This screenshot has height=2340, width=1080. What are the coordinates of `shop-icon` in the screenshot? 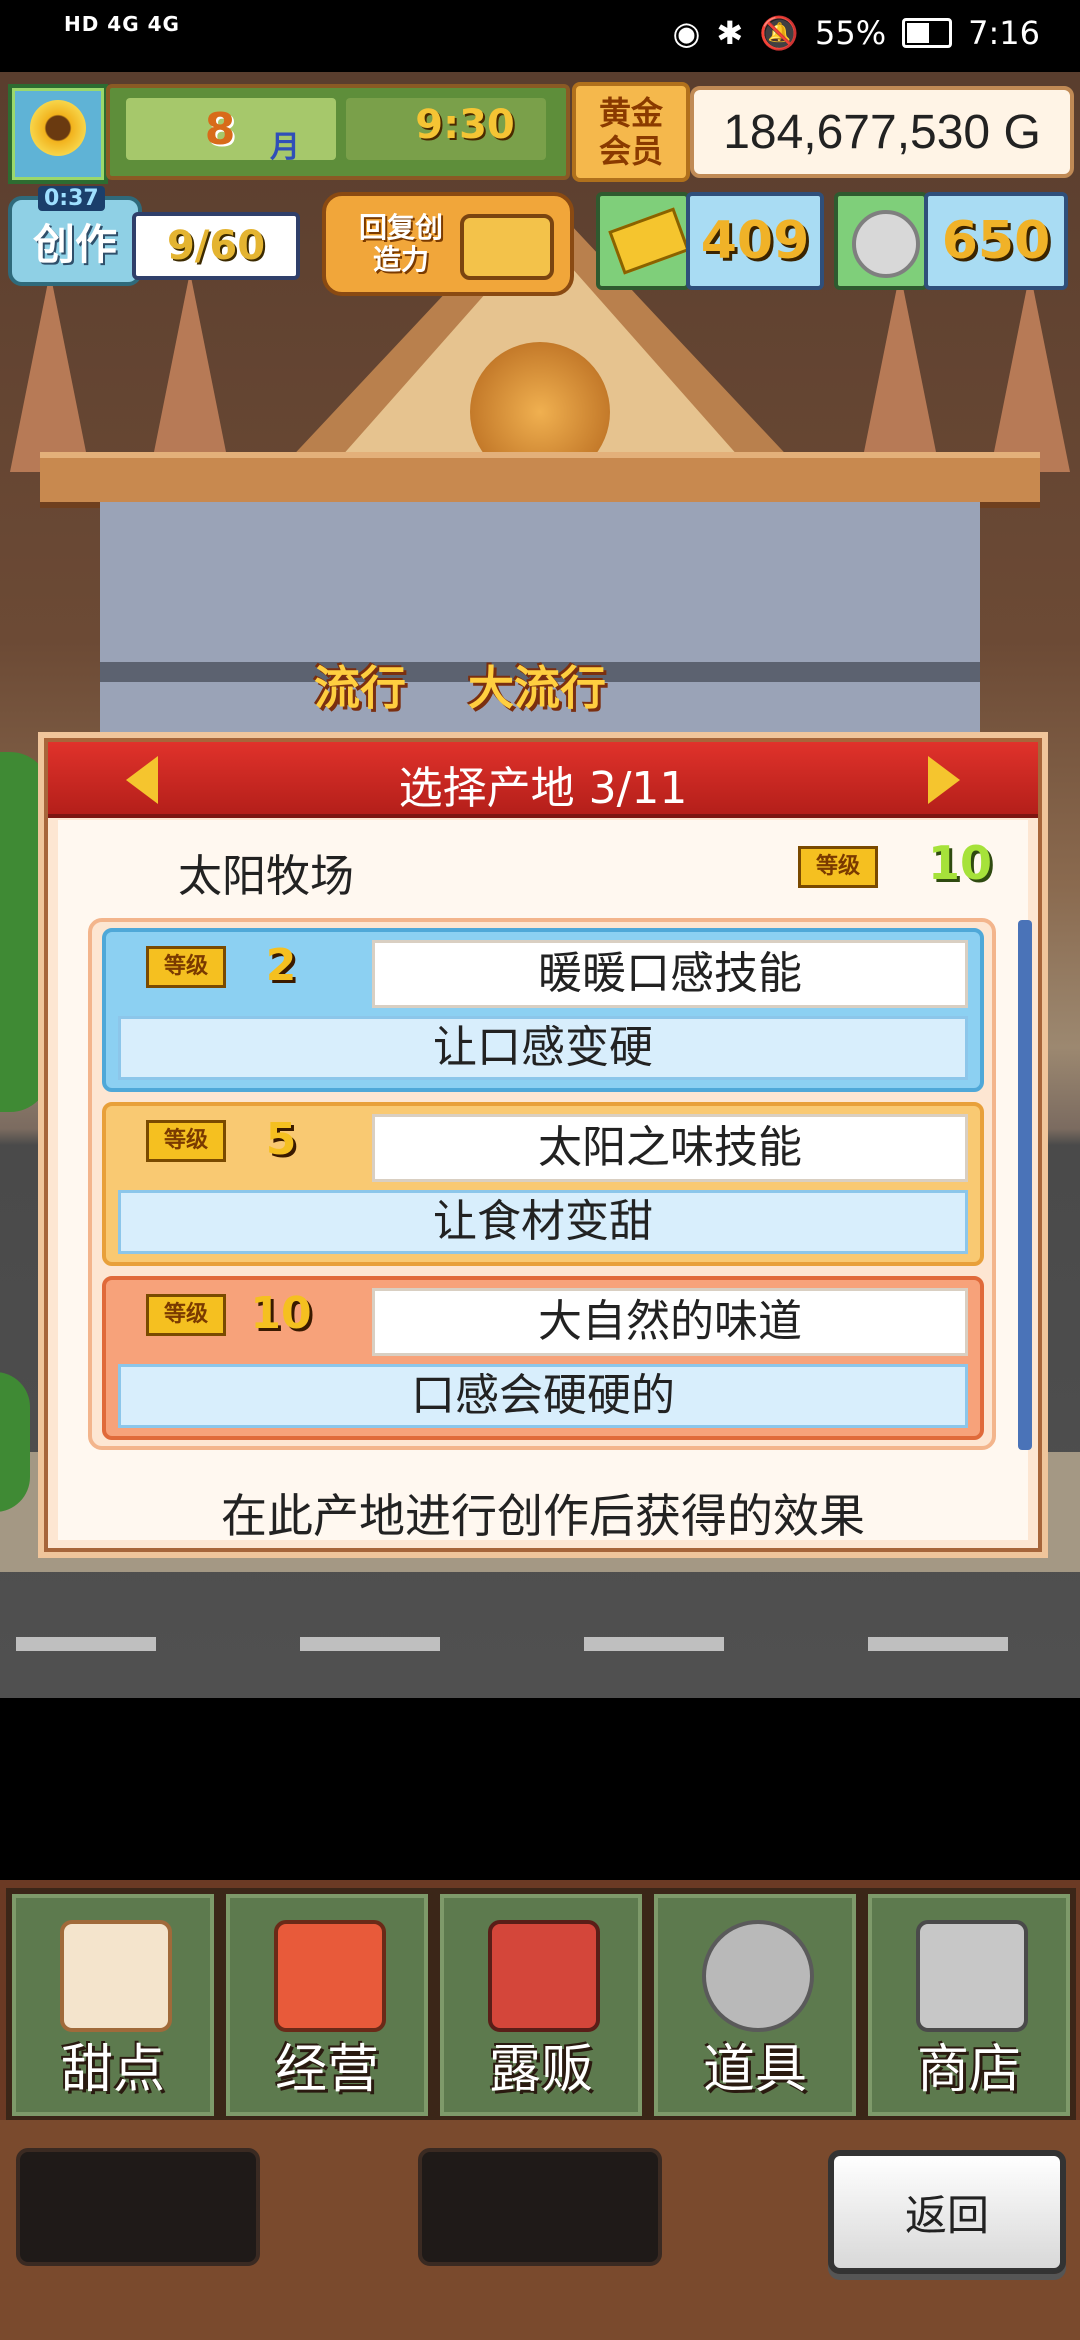 It's located at (330, 1976).